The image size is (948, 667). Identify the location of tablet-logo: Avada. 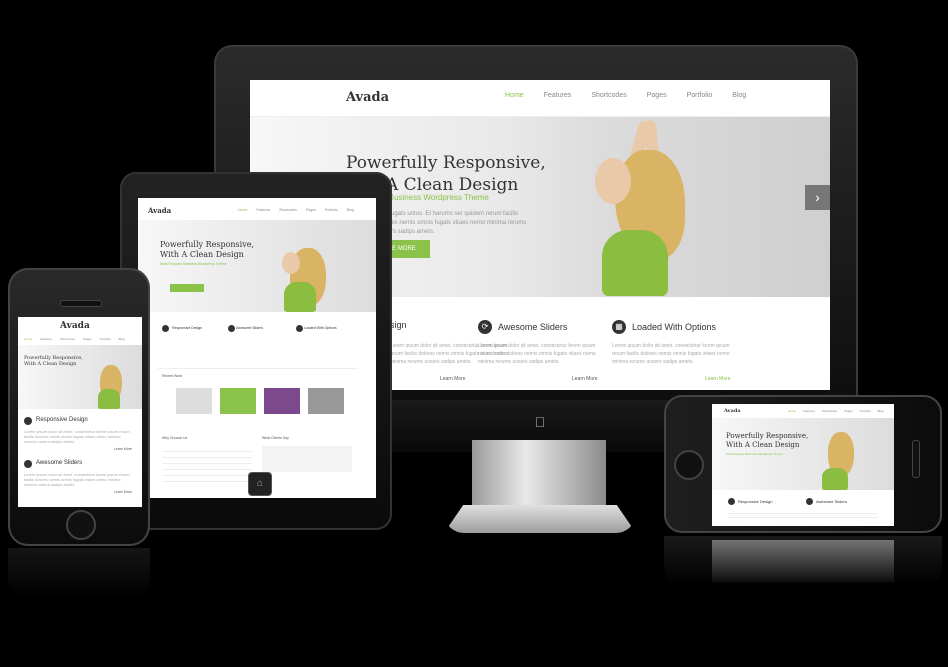
(159, 210).